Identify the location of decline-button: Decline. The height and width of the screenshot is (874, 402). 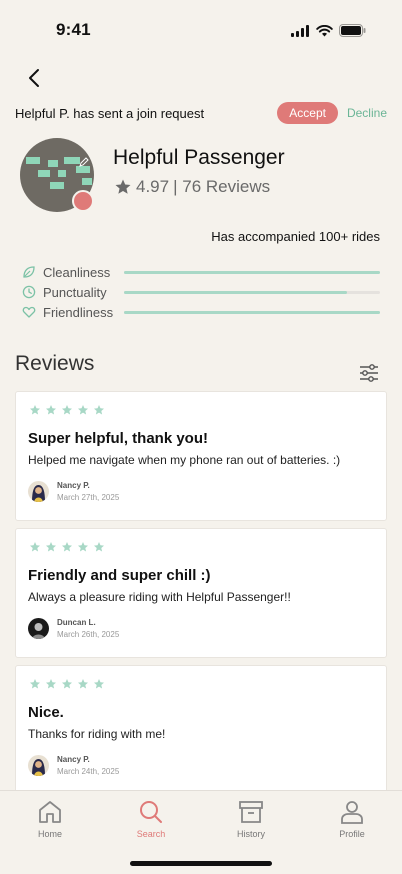
(367, 113).